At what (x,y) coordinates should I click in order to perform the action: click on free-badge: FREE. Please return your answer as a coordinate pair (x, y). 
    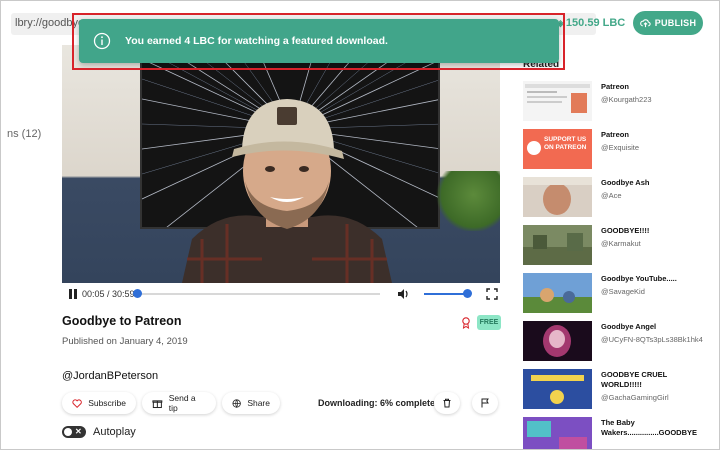
    Looking at the image, I should click on (489, 322).